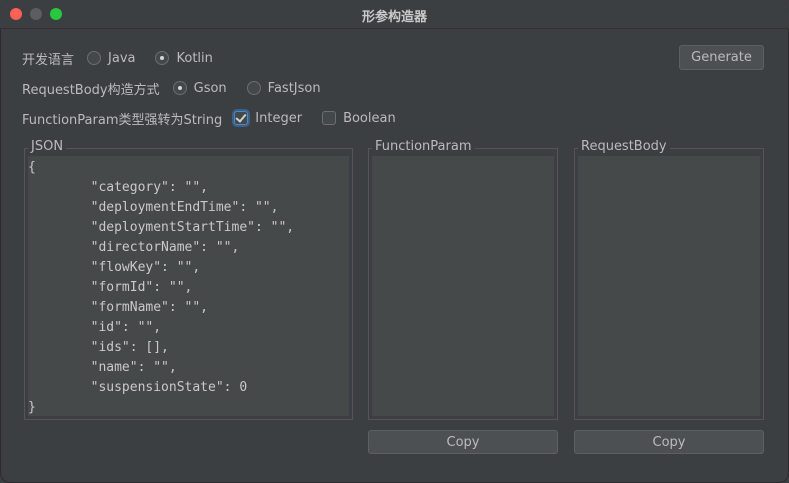 The width and height of the screenshot is (789, 483). What do you see at coordinates (369, 118) in the screenshot?
I see `checkbox-boolean-label: Boolean` at bounding box center [369, 118].